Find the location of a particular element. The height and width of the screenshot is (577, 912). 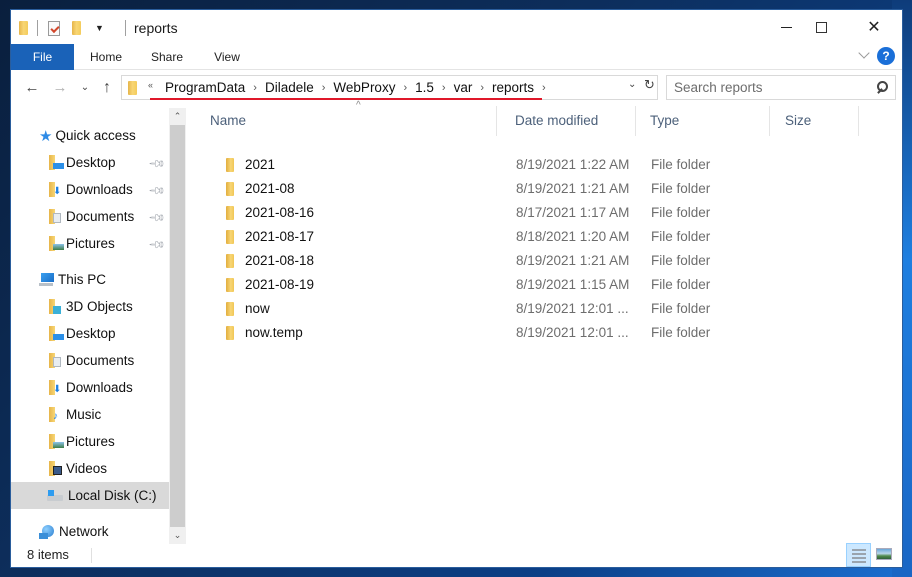

column-header-name: Name is located at coordinates (347, 121).